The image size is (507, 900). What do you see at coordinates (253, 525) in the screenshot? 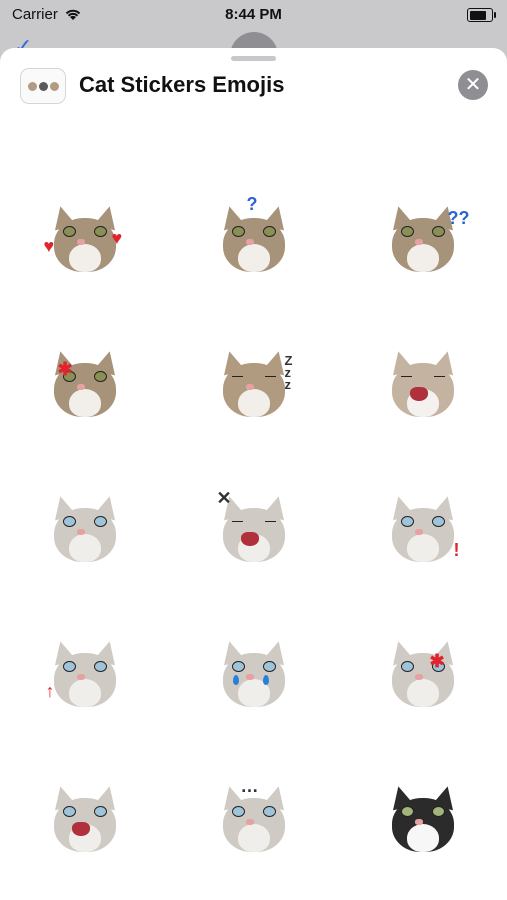
I see `screaming-cat-image: ✕` at bounding box center [253, 525].